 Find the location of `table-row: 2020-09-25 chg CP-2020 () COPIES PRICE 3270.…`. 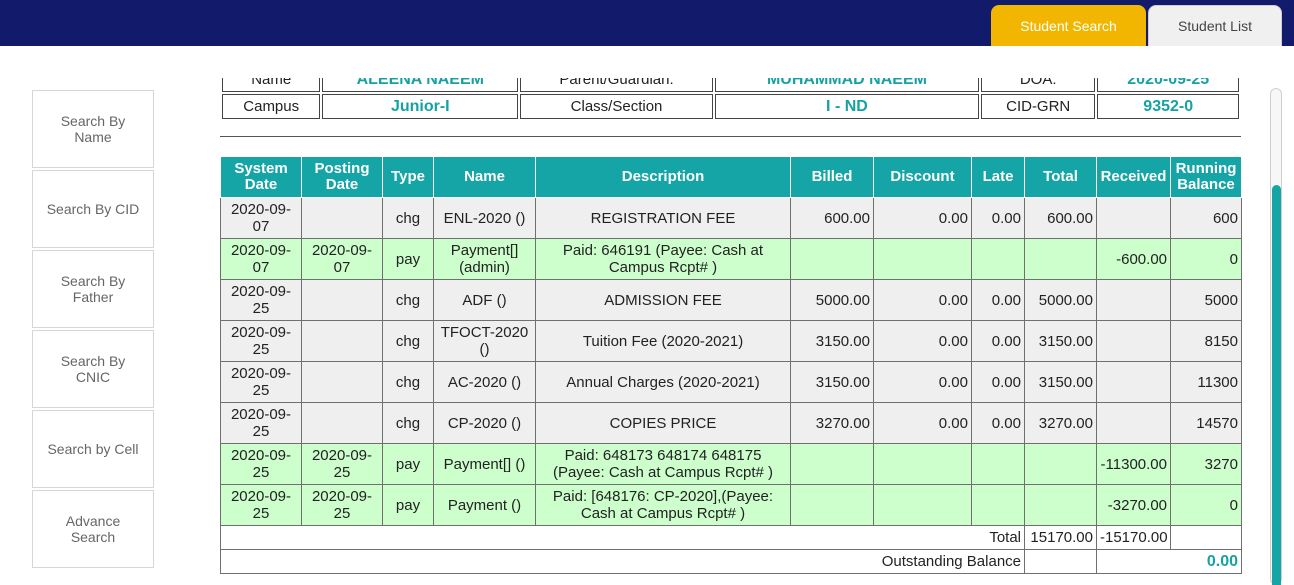

table-row: 2020-09-25 chg CP-2020 () COPIES PRICE 3270.… is located at coordinates (731, 423).